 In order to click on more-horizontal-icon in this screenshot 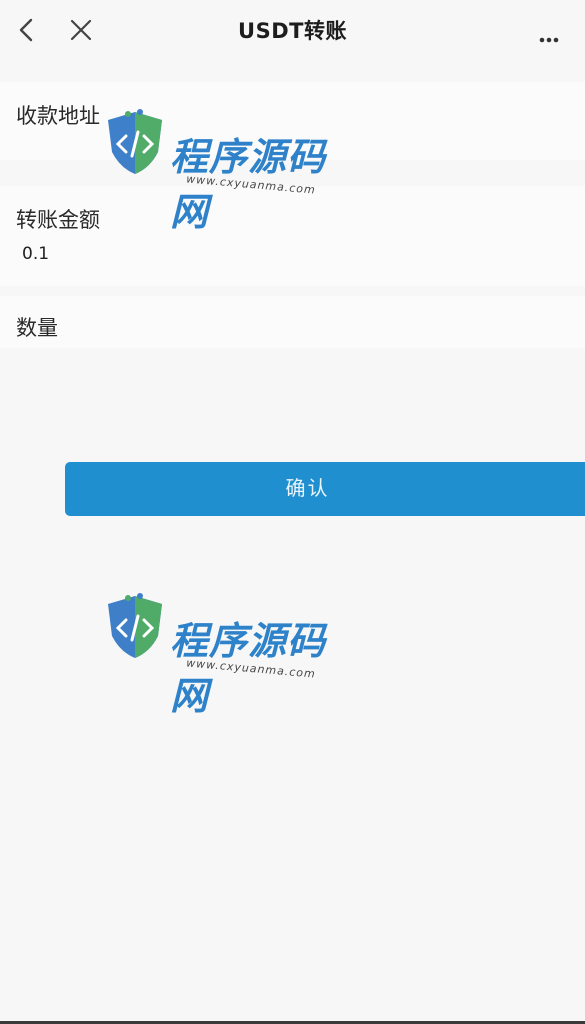, I will do `click(549, 35)`.